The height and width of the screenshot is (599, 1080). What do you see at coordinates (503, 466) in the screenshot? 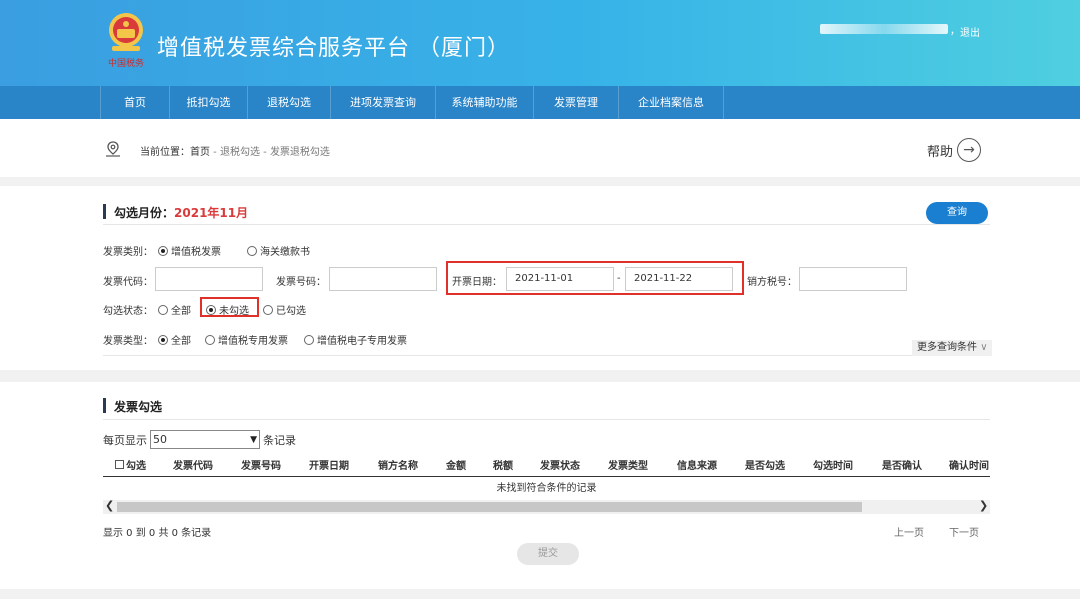
I see `th-tax: 税额` at bounding box center [503, 466].